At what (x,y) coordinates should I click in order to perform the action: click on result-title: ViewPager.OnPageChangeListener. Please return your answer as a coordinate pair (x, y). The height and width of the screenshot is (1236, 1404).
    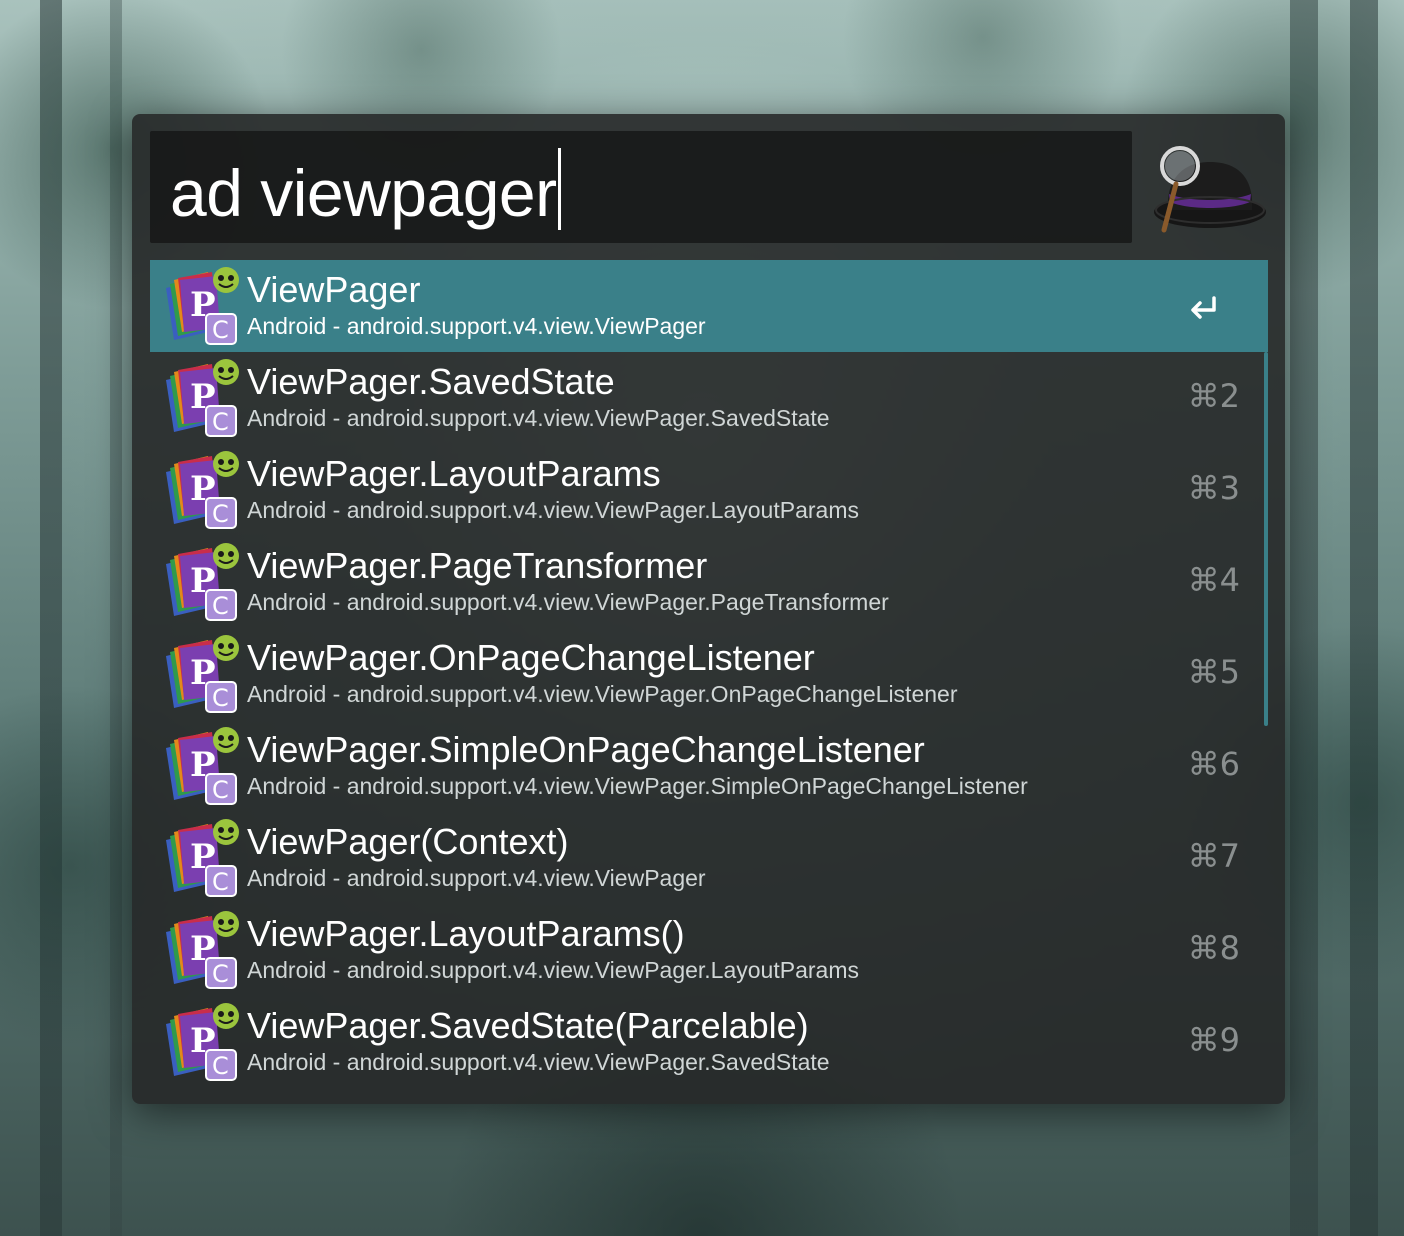
    Looking at the image, I should click on (531, 657).